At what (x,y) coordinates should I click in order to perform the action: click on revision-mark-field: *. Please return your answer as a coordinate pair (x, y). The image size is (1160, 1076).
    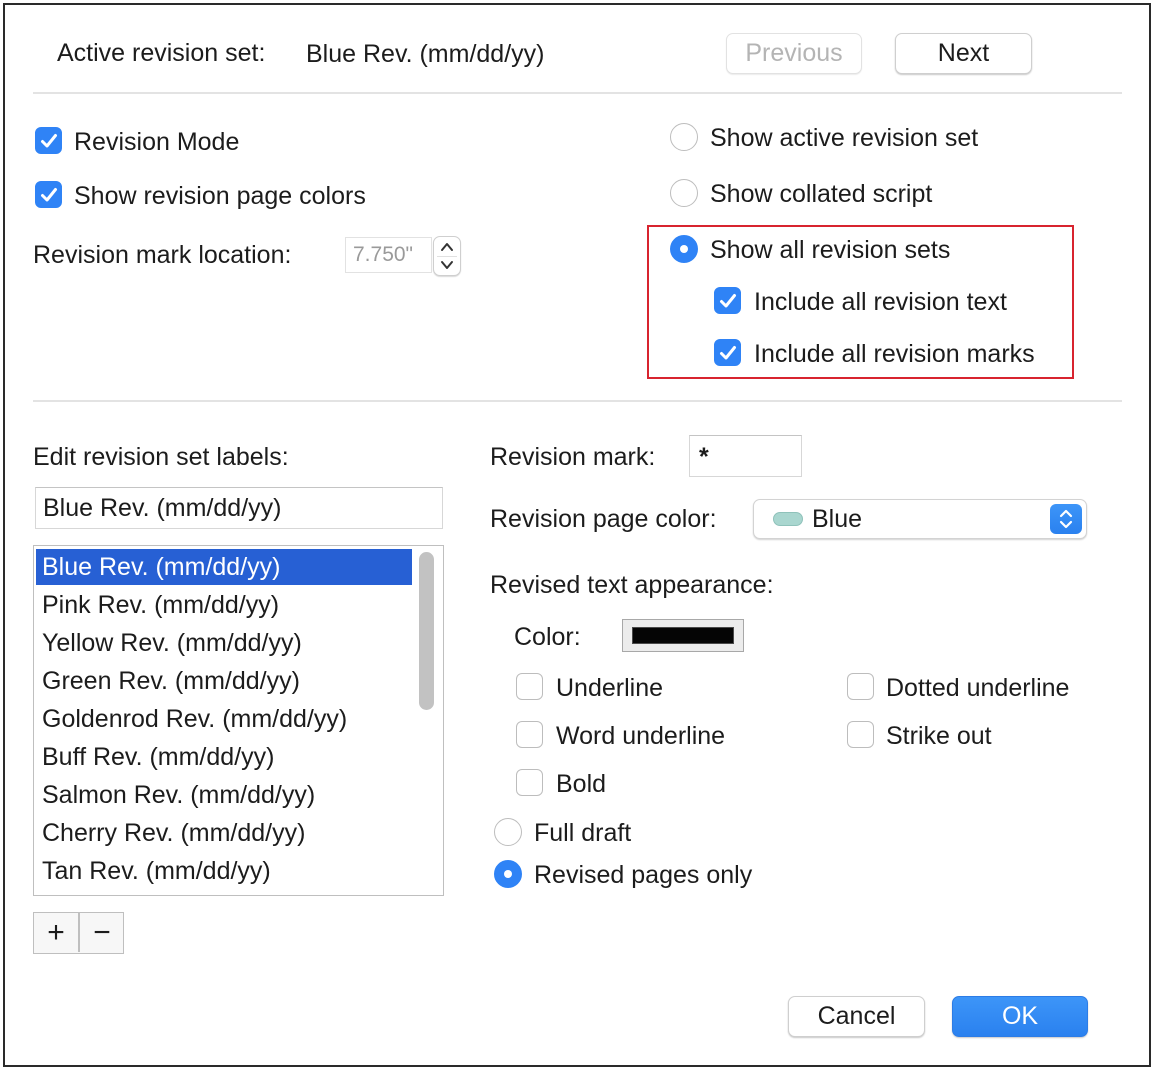
    Looking at the image, I should click on (745, 456).